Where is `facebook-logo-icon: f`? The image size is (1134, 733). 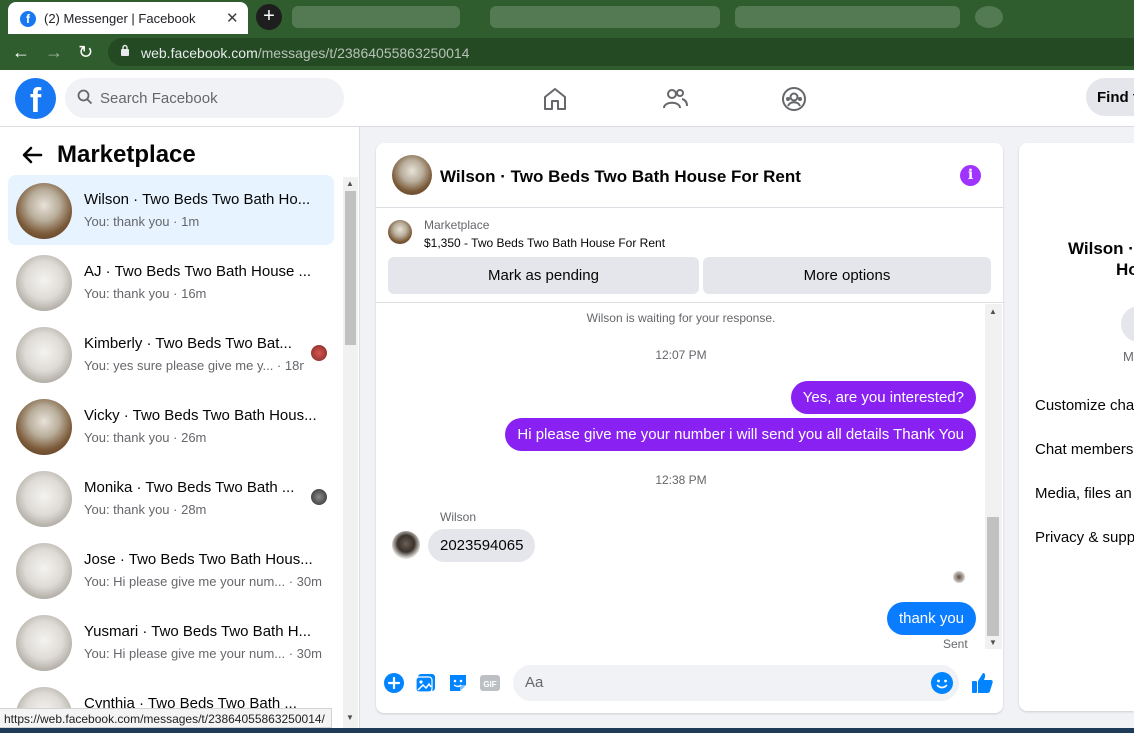
facebook-logo-icon: f is located at coordinates (35, 98).